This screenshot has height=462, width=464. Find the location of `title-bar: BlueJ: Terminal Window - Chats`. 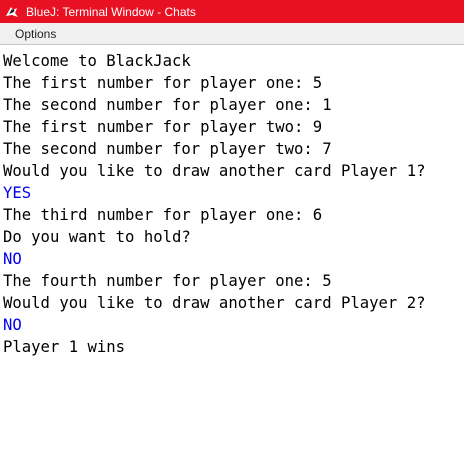

title-bar: BlueJ: Terminal Window - Chats is located at coordinates (232, 11).